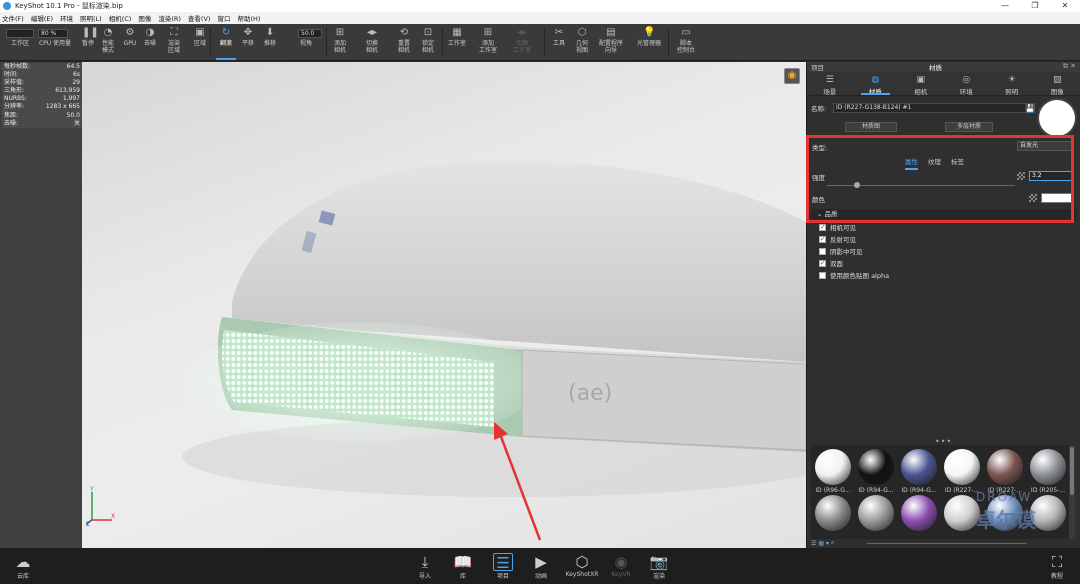 Image resolution: width=1080 pixels, height=584 pixels. Describe the element at coordinates (463, 566) in the screenshot. I see `library-button: 📖 库` at that location.